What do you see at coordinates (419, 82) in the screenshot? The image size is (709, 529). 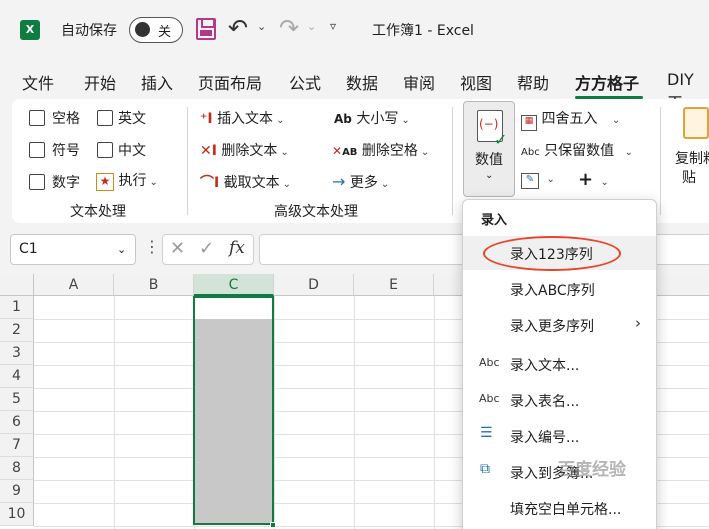 I see `tab-review: 审阅` at bounding box center [419, 82].